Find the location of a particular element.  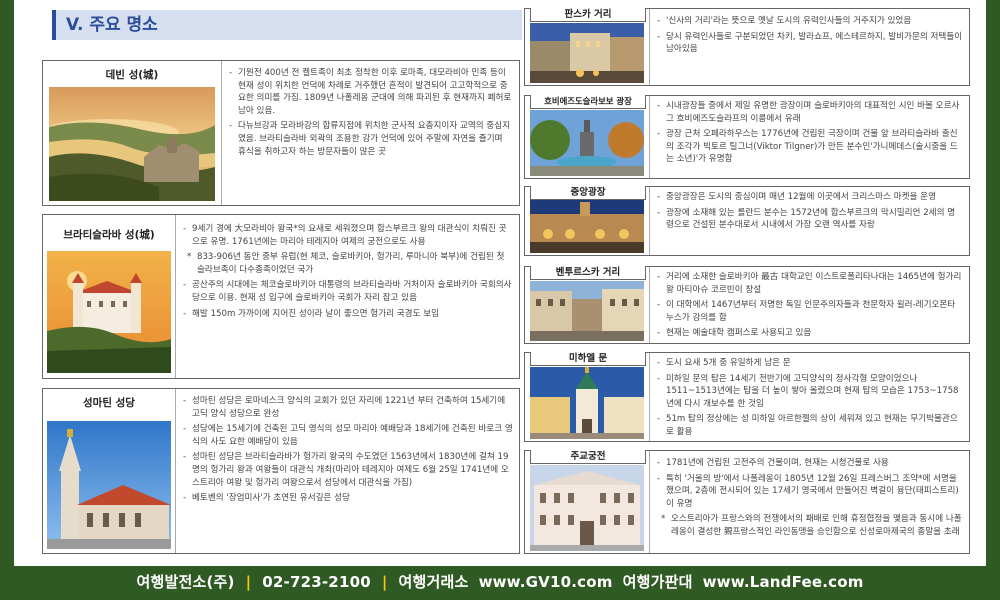

list-item: 해발 150m 가까이에 지어진 성이라 날이 좋으면 헝가리 국경도 보임 is located at coordinates (348, 314).